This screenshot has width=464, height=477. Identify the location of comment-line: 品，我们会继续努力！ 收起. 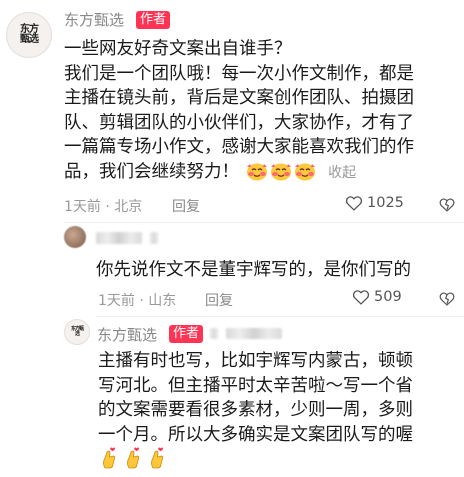
(261, 174).